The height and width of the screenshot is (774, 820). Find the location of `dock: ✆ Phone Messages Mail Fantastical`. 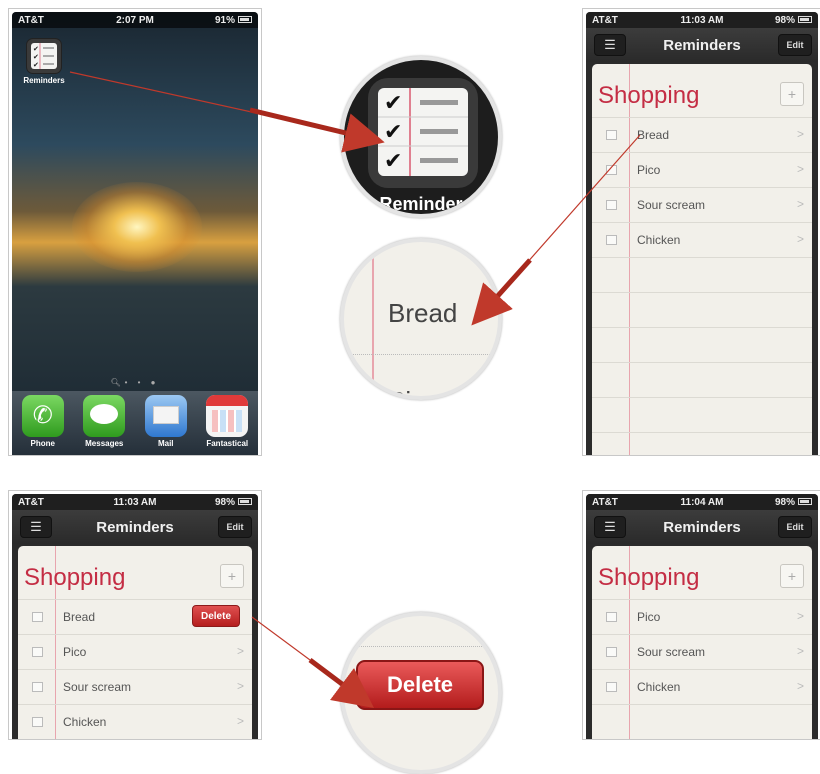

dock: ✆ Phone Messages Mail Fantastical is located at coordinates (135, 423).